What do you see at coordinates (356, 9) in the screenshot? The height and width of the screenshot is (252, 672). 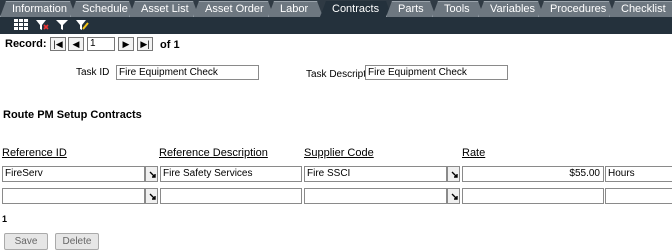 I see `tab-contracts: Contracts` at bounding box center [356, 9].